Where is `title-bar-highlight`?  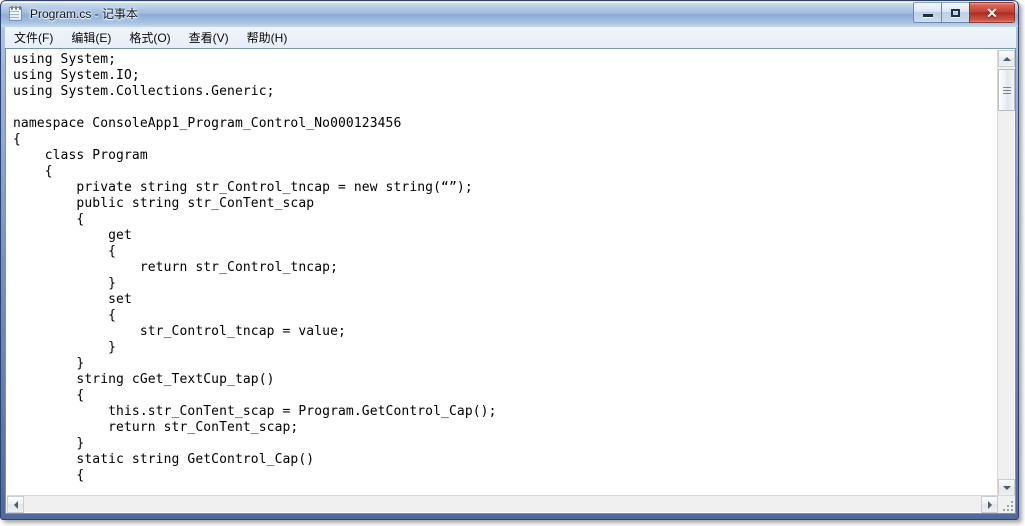
title-bar-highlight is located at coordinates (509, 2).